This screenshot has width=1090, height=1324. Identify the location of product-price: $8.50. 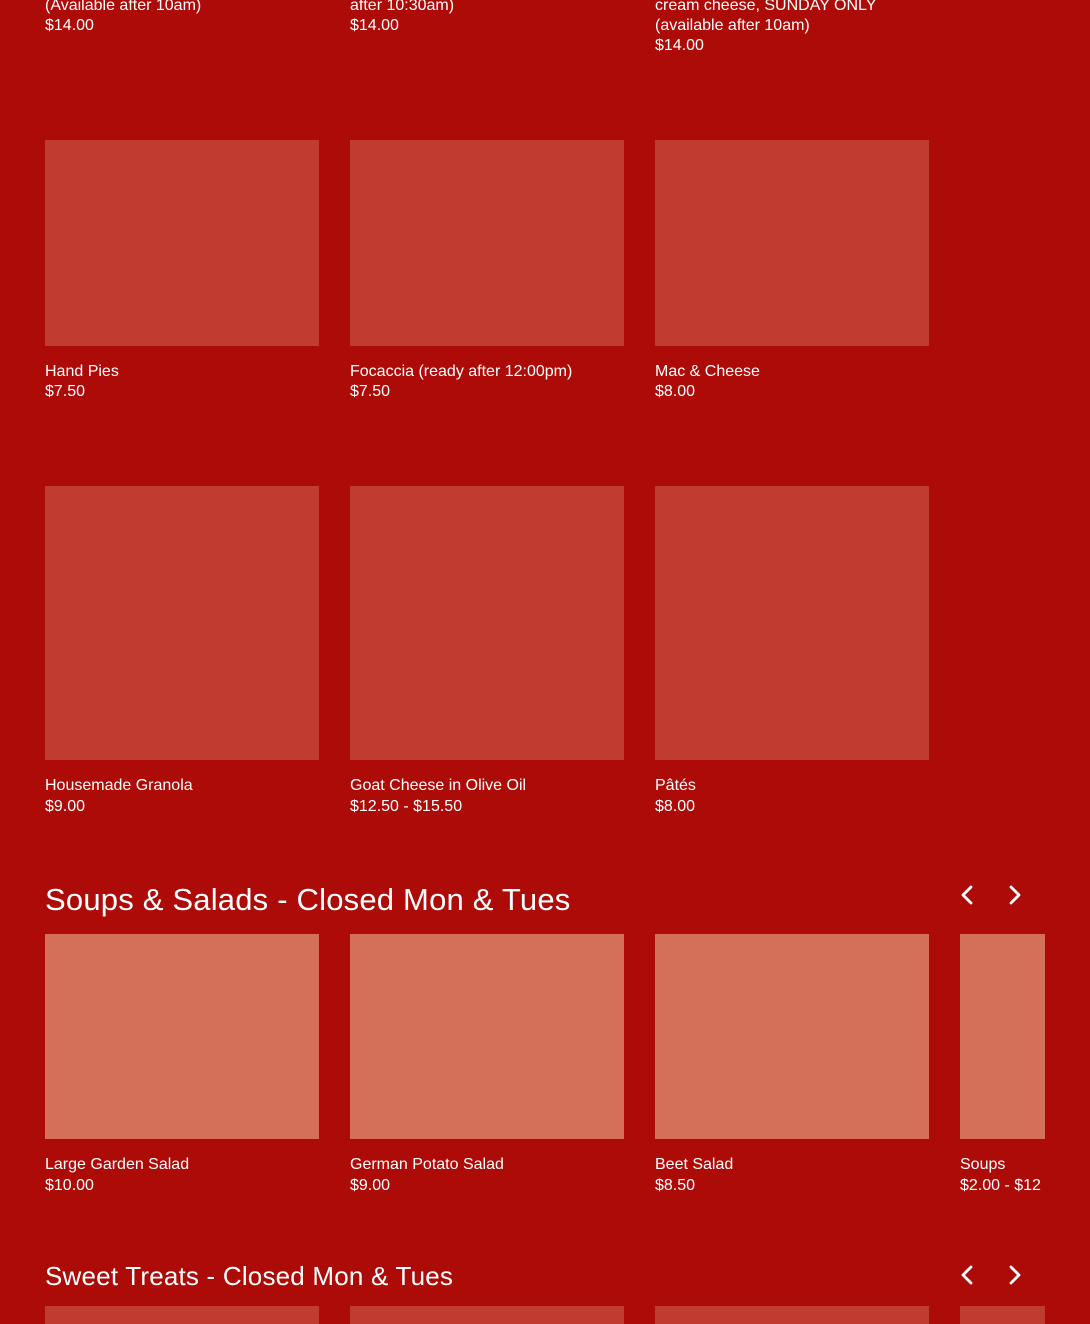
(675, 1185).